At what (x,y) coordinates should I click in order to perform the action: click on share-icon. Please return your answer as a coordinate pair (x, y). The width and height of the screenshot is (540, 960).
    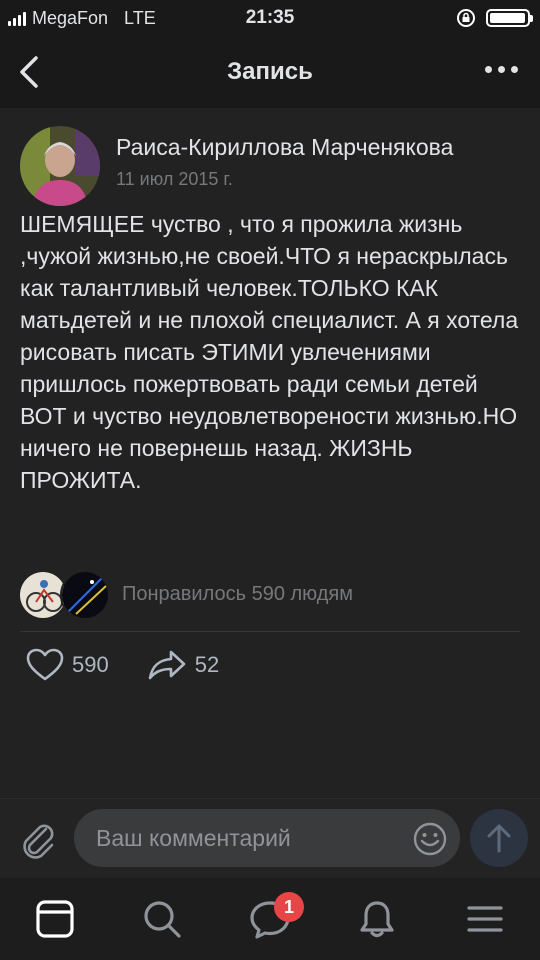
    Looking at the image, I should click on (167, 665).